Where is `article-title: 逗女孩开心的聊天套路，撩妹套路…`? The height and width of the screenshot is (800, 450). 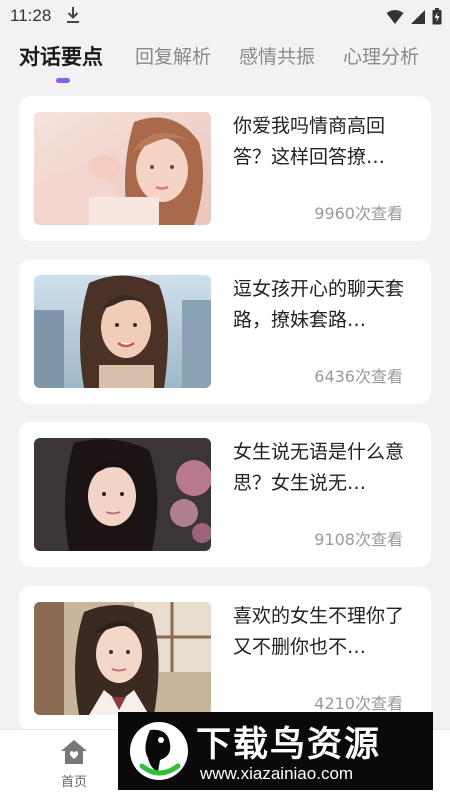 article-title: 逗女孩开心的聊天套路，撩妹套路… is located at coordinates (319, 304).